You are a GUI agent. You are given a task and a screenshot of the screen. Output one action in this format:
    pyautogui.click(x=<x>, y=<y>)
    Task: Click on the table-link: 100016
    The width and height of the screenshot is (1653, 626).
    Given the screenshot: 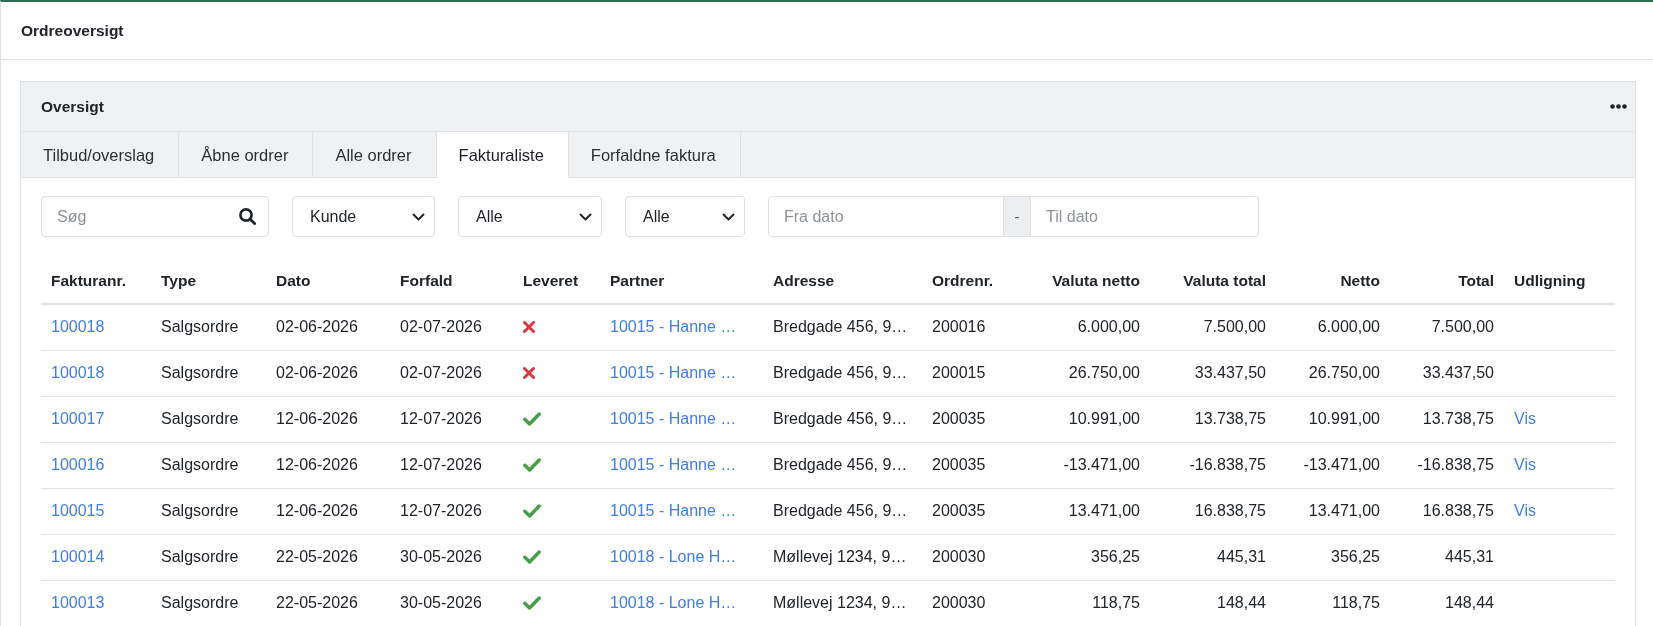 What is the action you would take?
    pyautogui.click(x=78, y=464)
    